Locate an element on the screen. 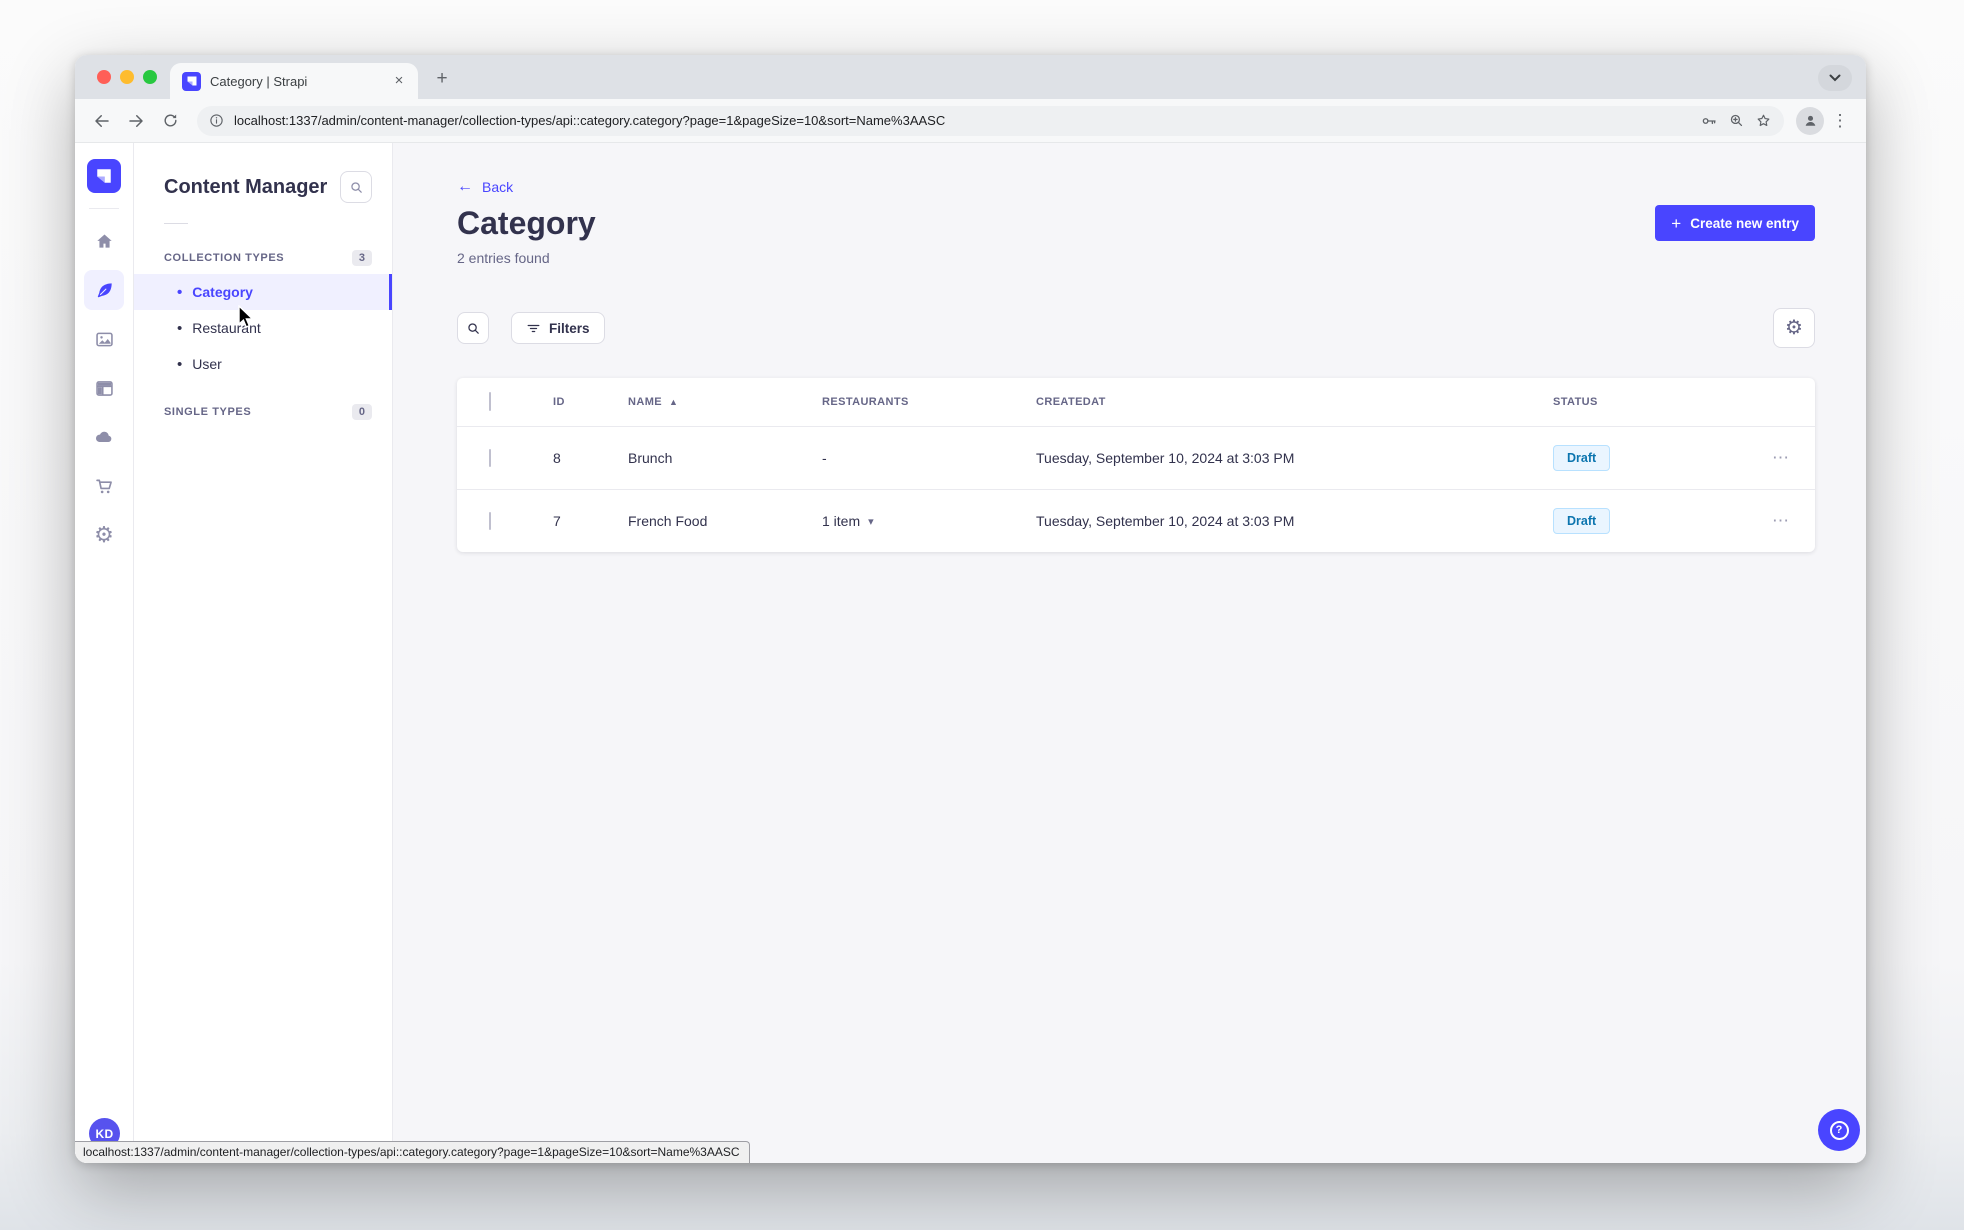  filters-label: Filters is located at coordinates (569, 328).